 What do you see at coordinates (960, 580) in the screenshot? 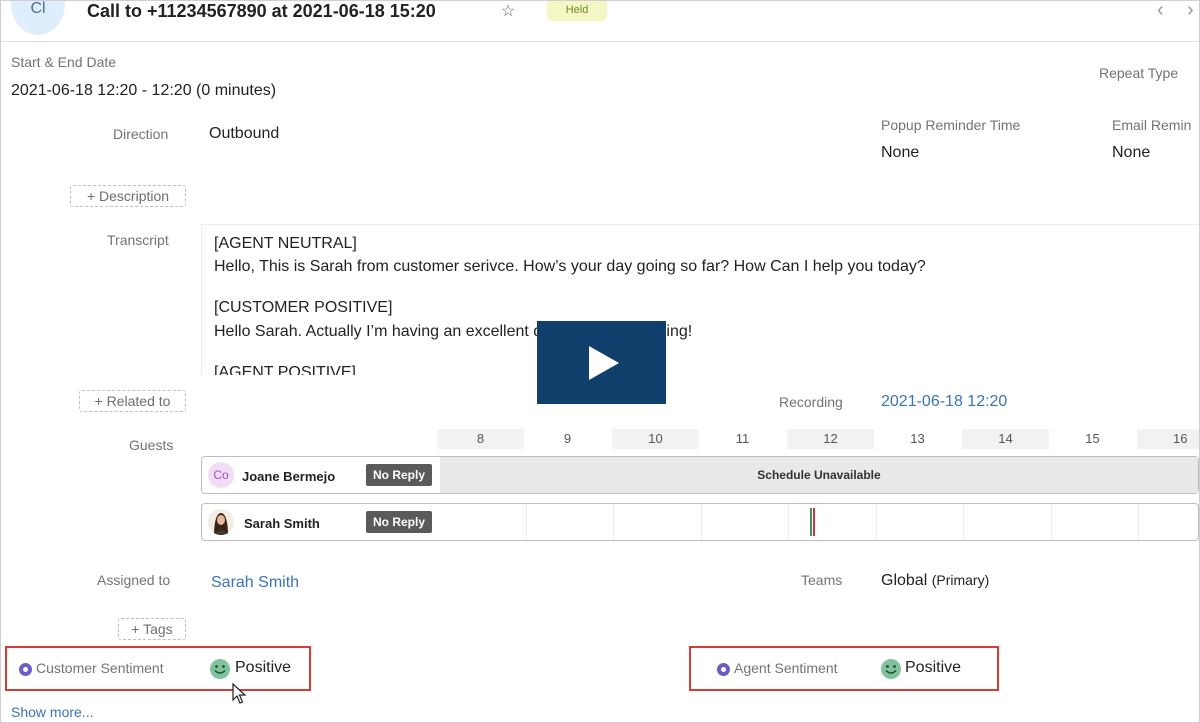
I see `team-primary-note: (Primary)` at bounding box center [960, 580].